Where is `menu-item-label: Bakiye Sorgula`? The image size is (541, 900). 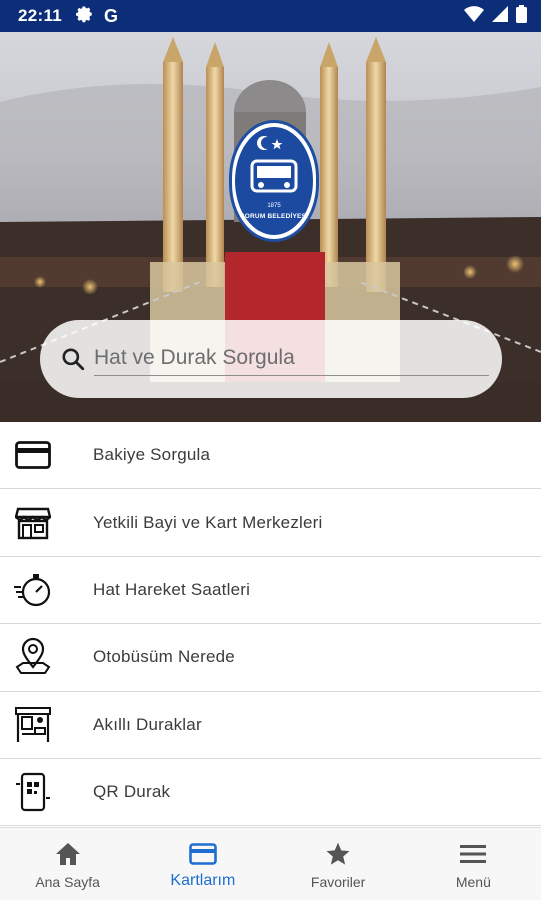
menu-item-label: Bakiye Sorgula is located at coordinates (152, 455).